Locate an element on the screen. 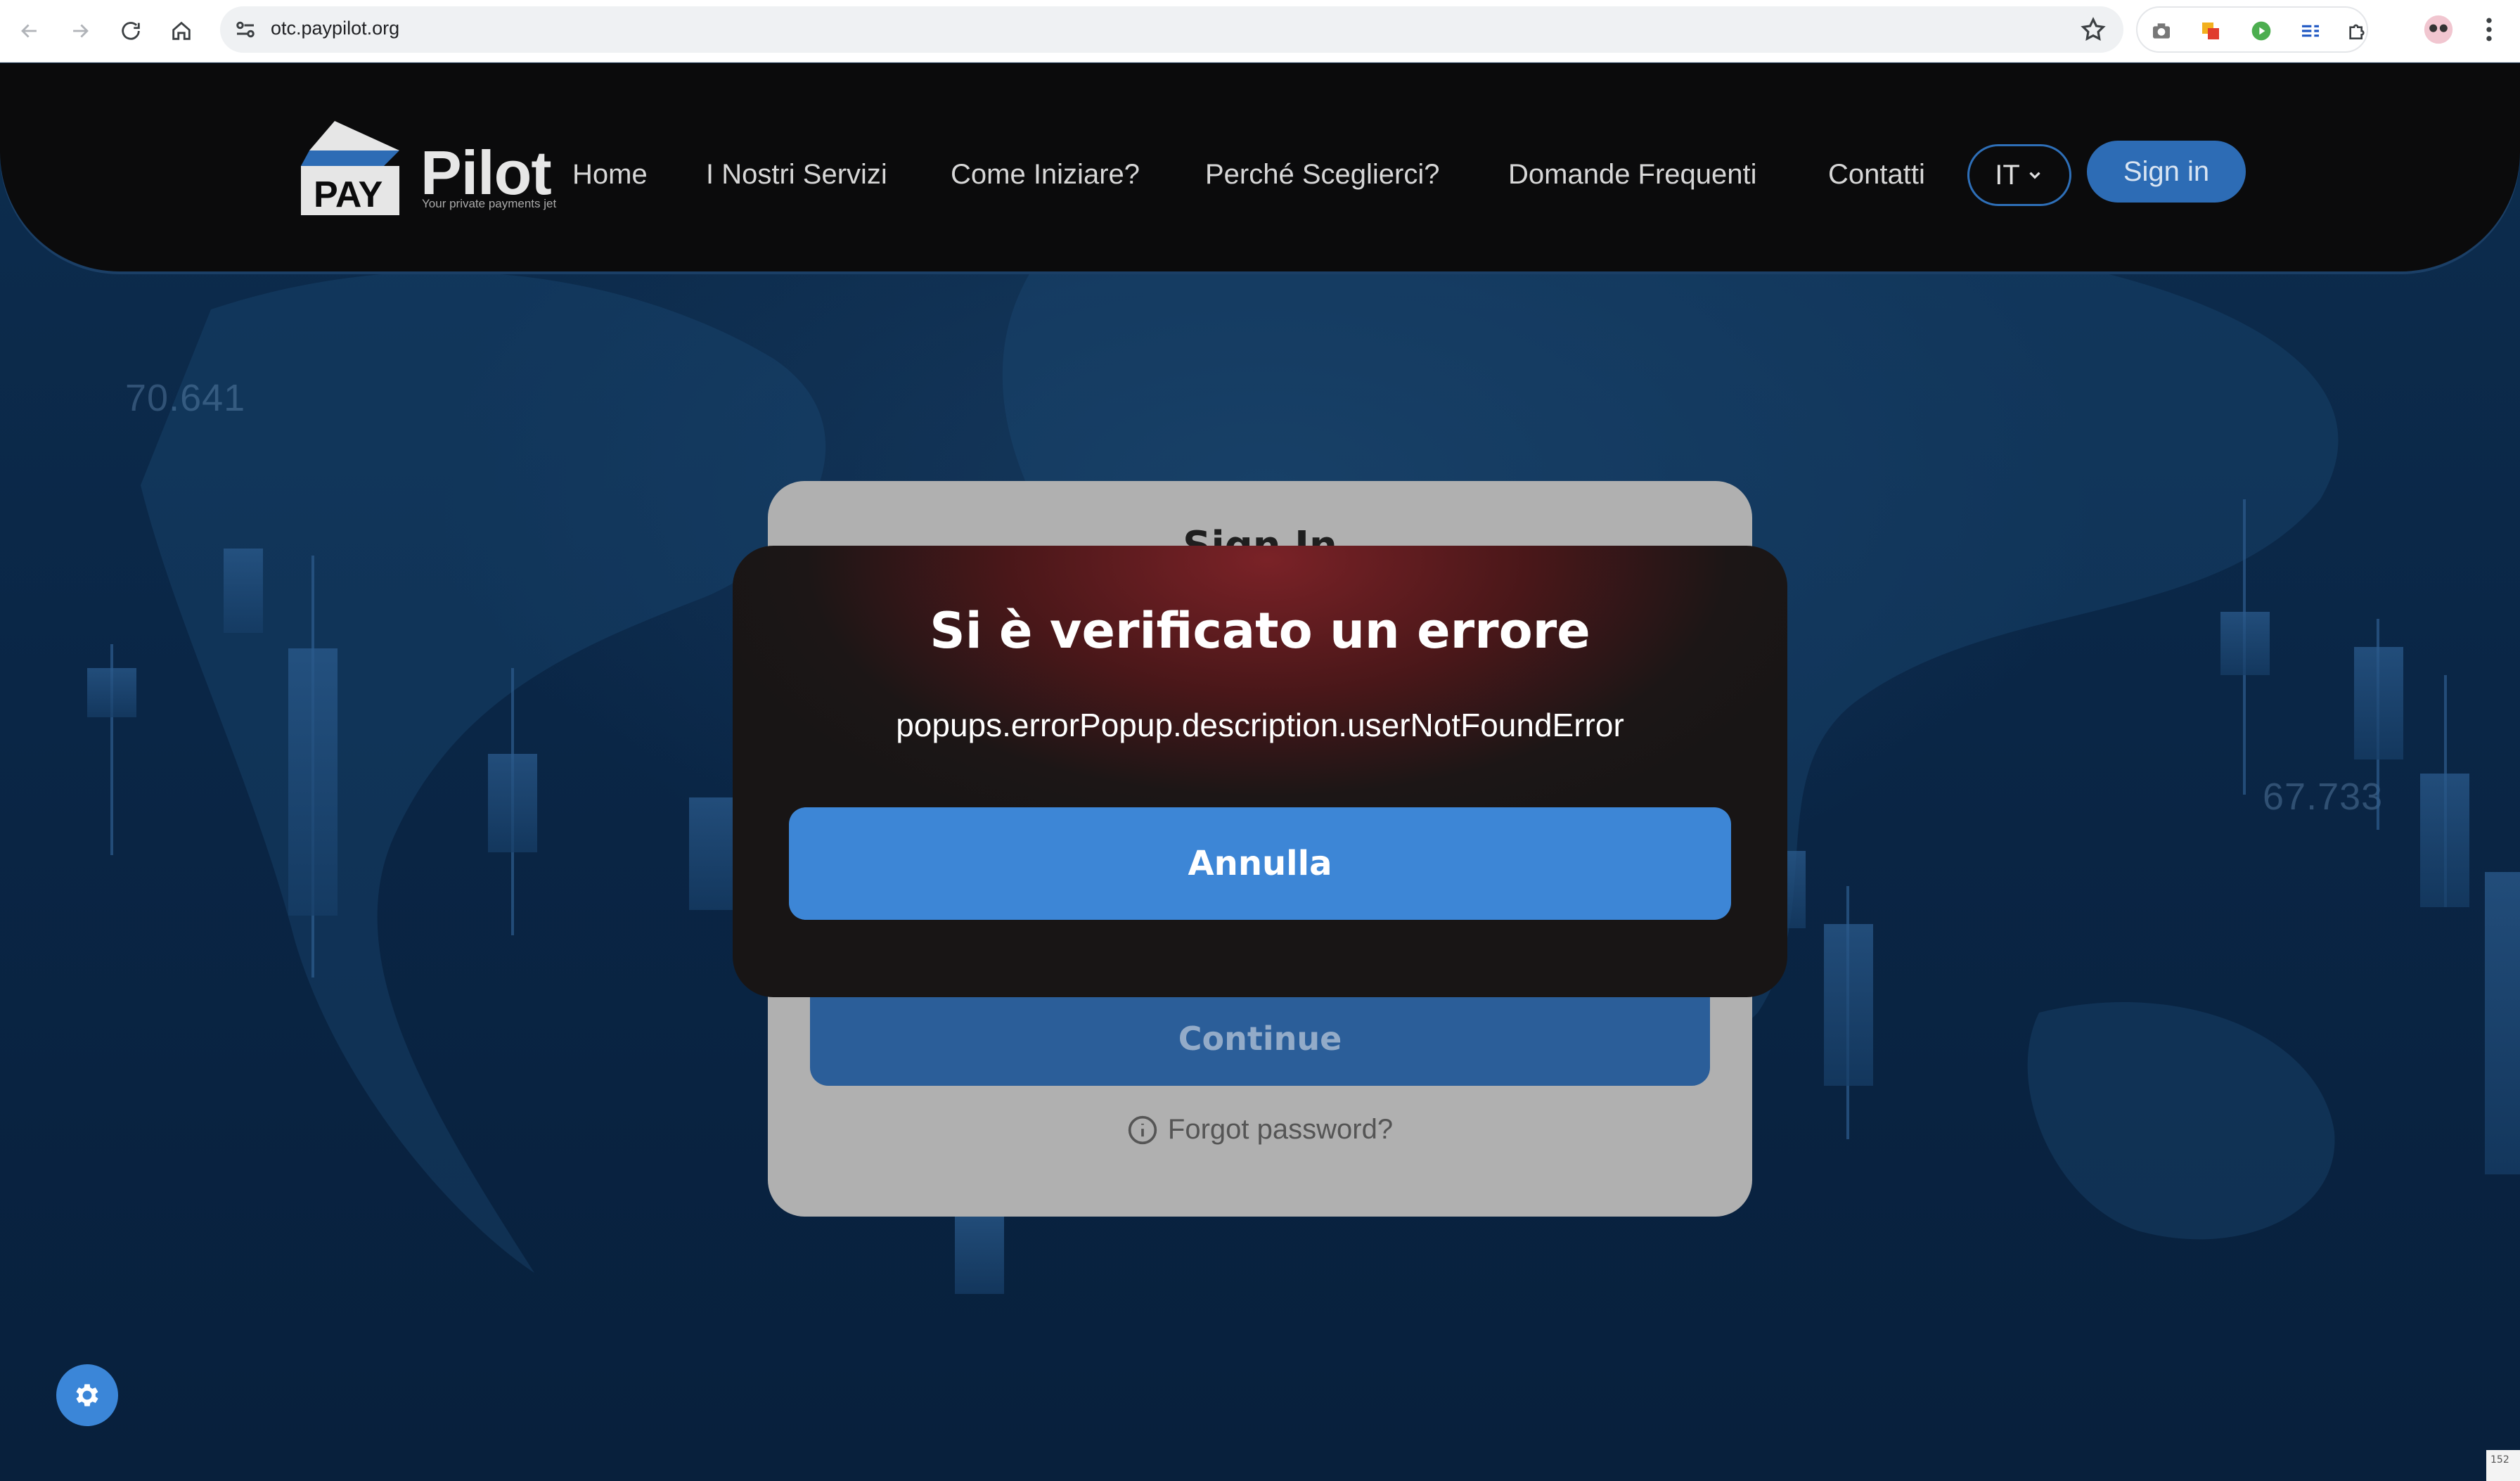 The width and height of the screenshot is (2520, 1481). nav-why-us: Perché Sceglierci? is located at coordinates (1322, 175).